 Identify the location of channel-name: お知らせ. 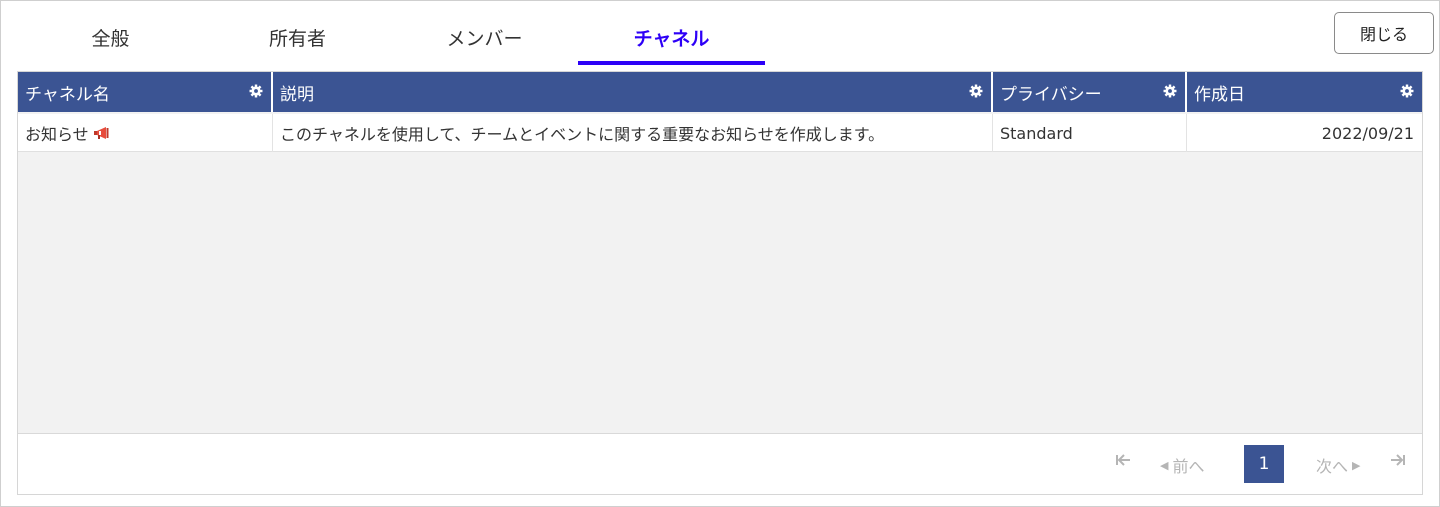
(57, 134).